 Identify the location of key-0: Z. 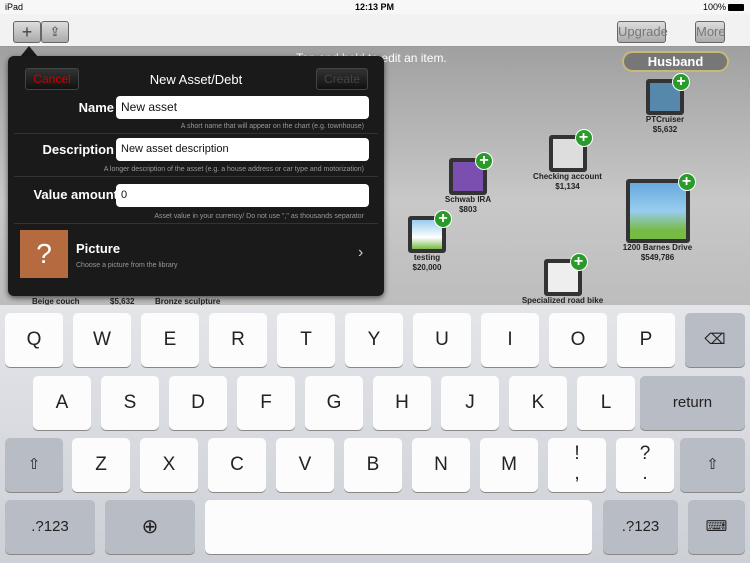
(101, 465).